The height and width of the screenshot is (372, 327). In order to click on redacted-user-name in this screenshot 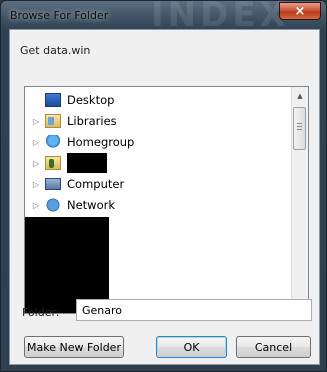, I will do `click(87, 163)`.